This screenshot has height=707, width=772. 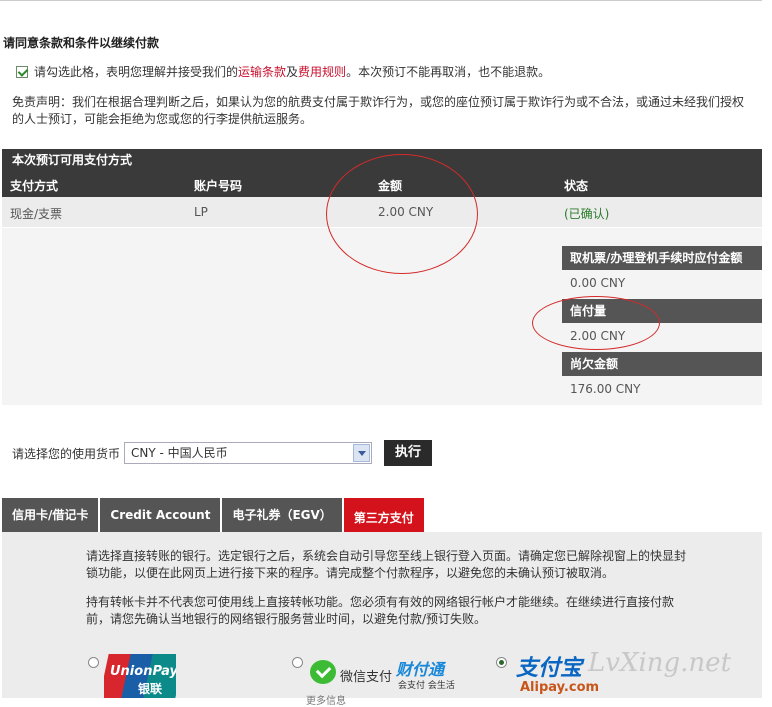 What do you see at coordinates (81, 43) in the screenshot?
I see `terms-title: 请同意条款和条件以继续付款` at bounding box center [81, 43].